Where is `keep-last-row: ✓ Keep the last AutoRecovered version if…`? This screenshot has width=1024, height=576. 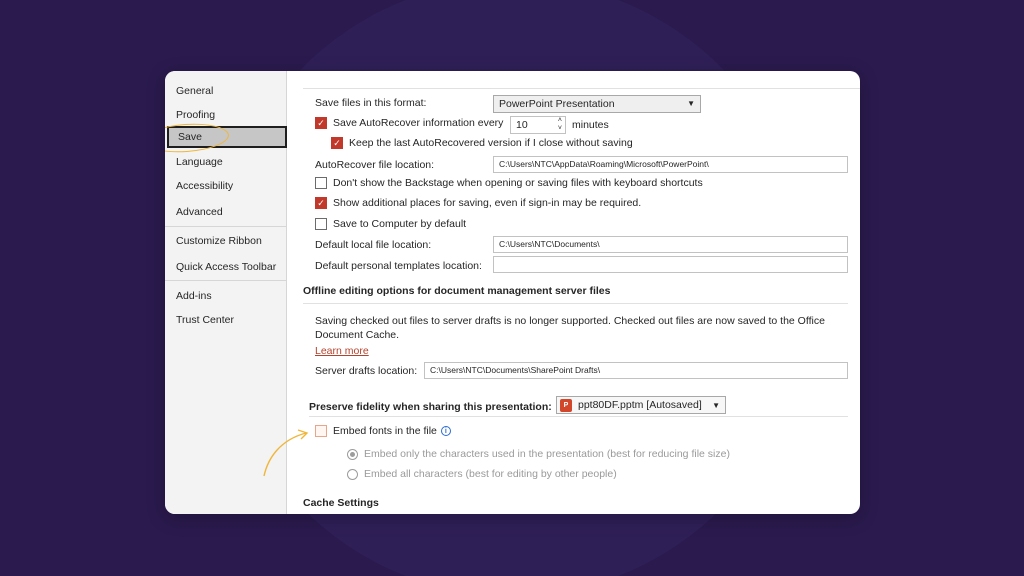
keep-last-row: ✓ Keep the last AutoRecovered version if… is located at coordinates (482, 143).